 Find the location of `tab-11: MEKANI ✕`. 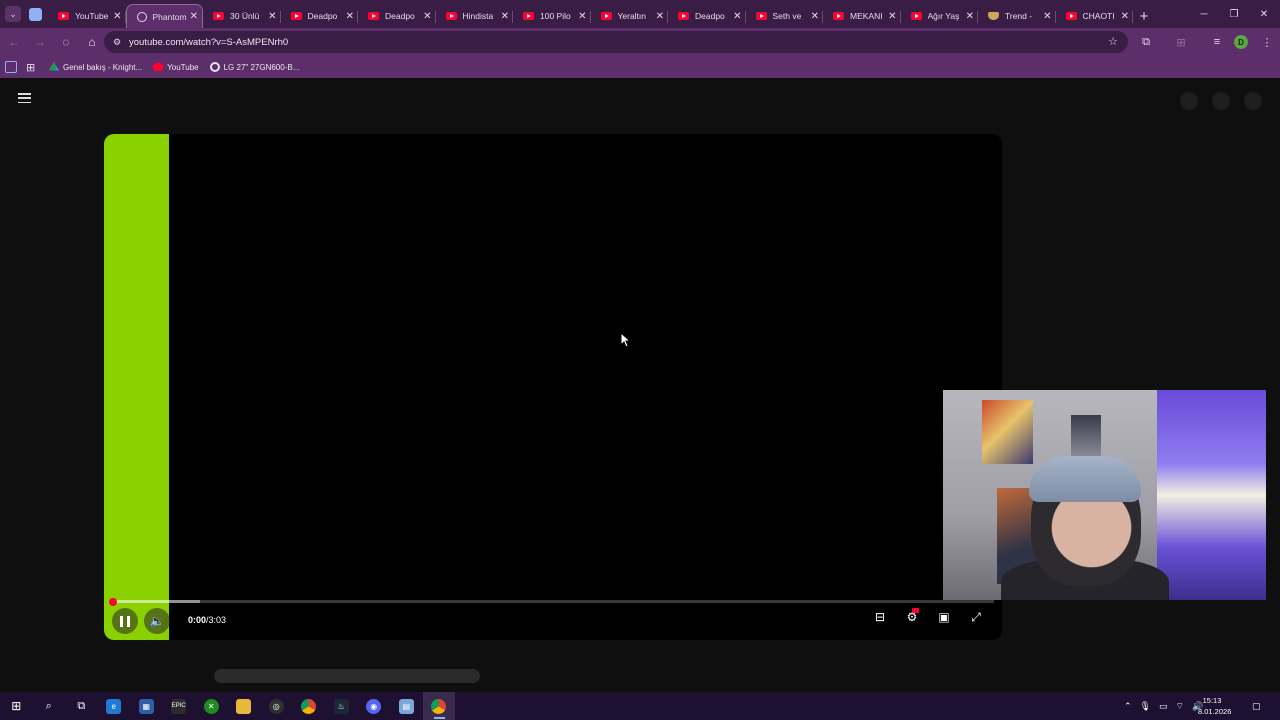

tab-11: MEKANI ✕ is located at coordinates (862, 16).